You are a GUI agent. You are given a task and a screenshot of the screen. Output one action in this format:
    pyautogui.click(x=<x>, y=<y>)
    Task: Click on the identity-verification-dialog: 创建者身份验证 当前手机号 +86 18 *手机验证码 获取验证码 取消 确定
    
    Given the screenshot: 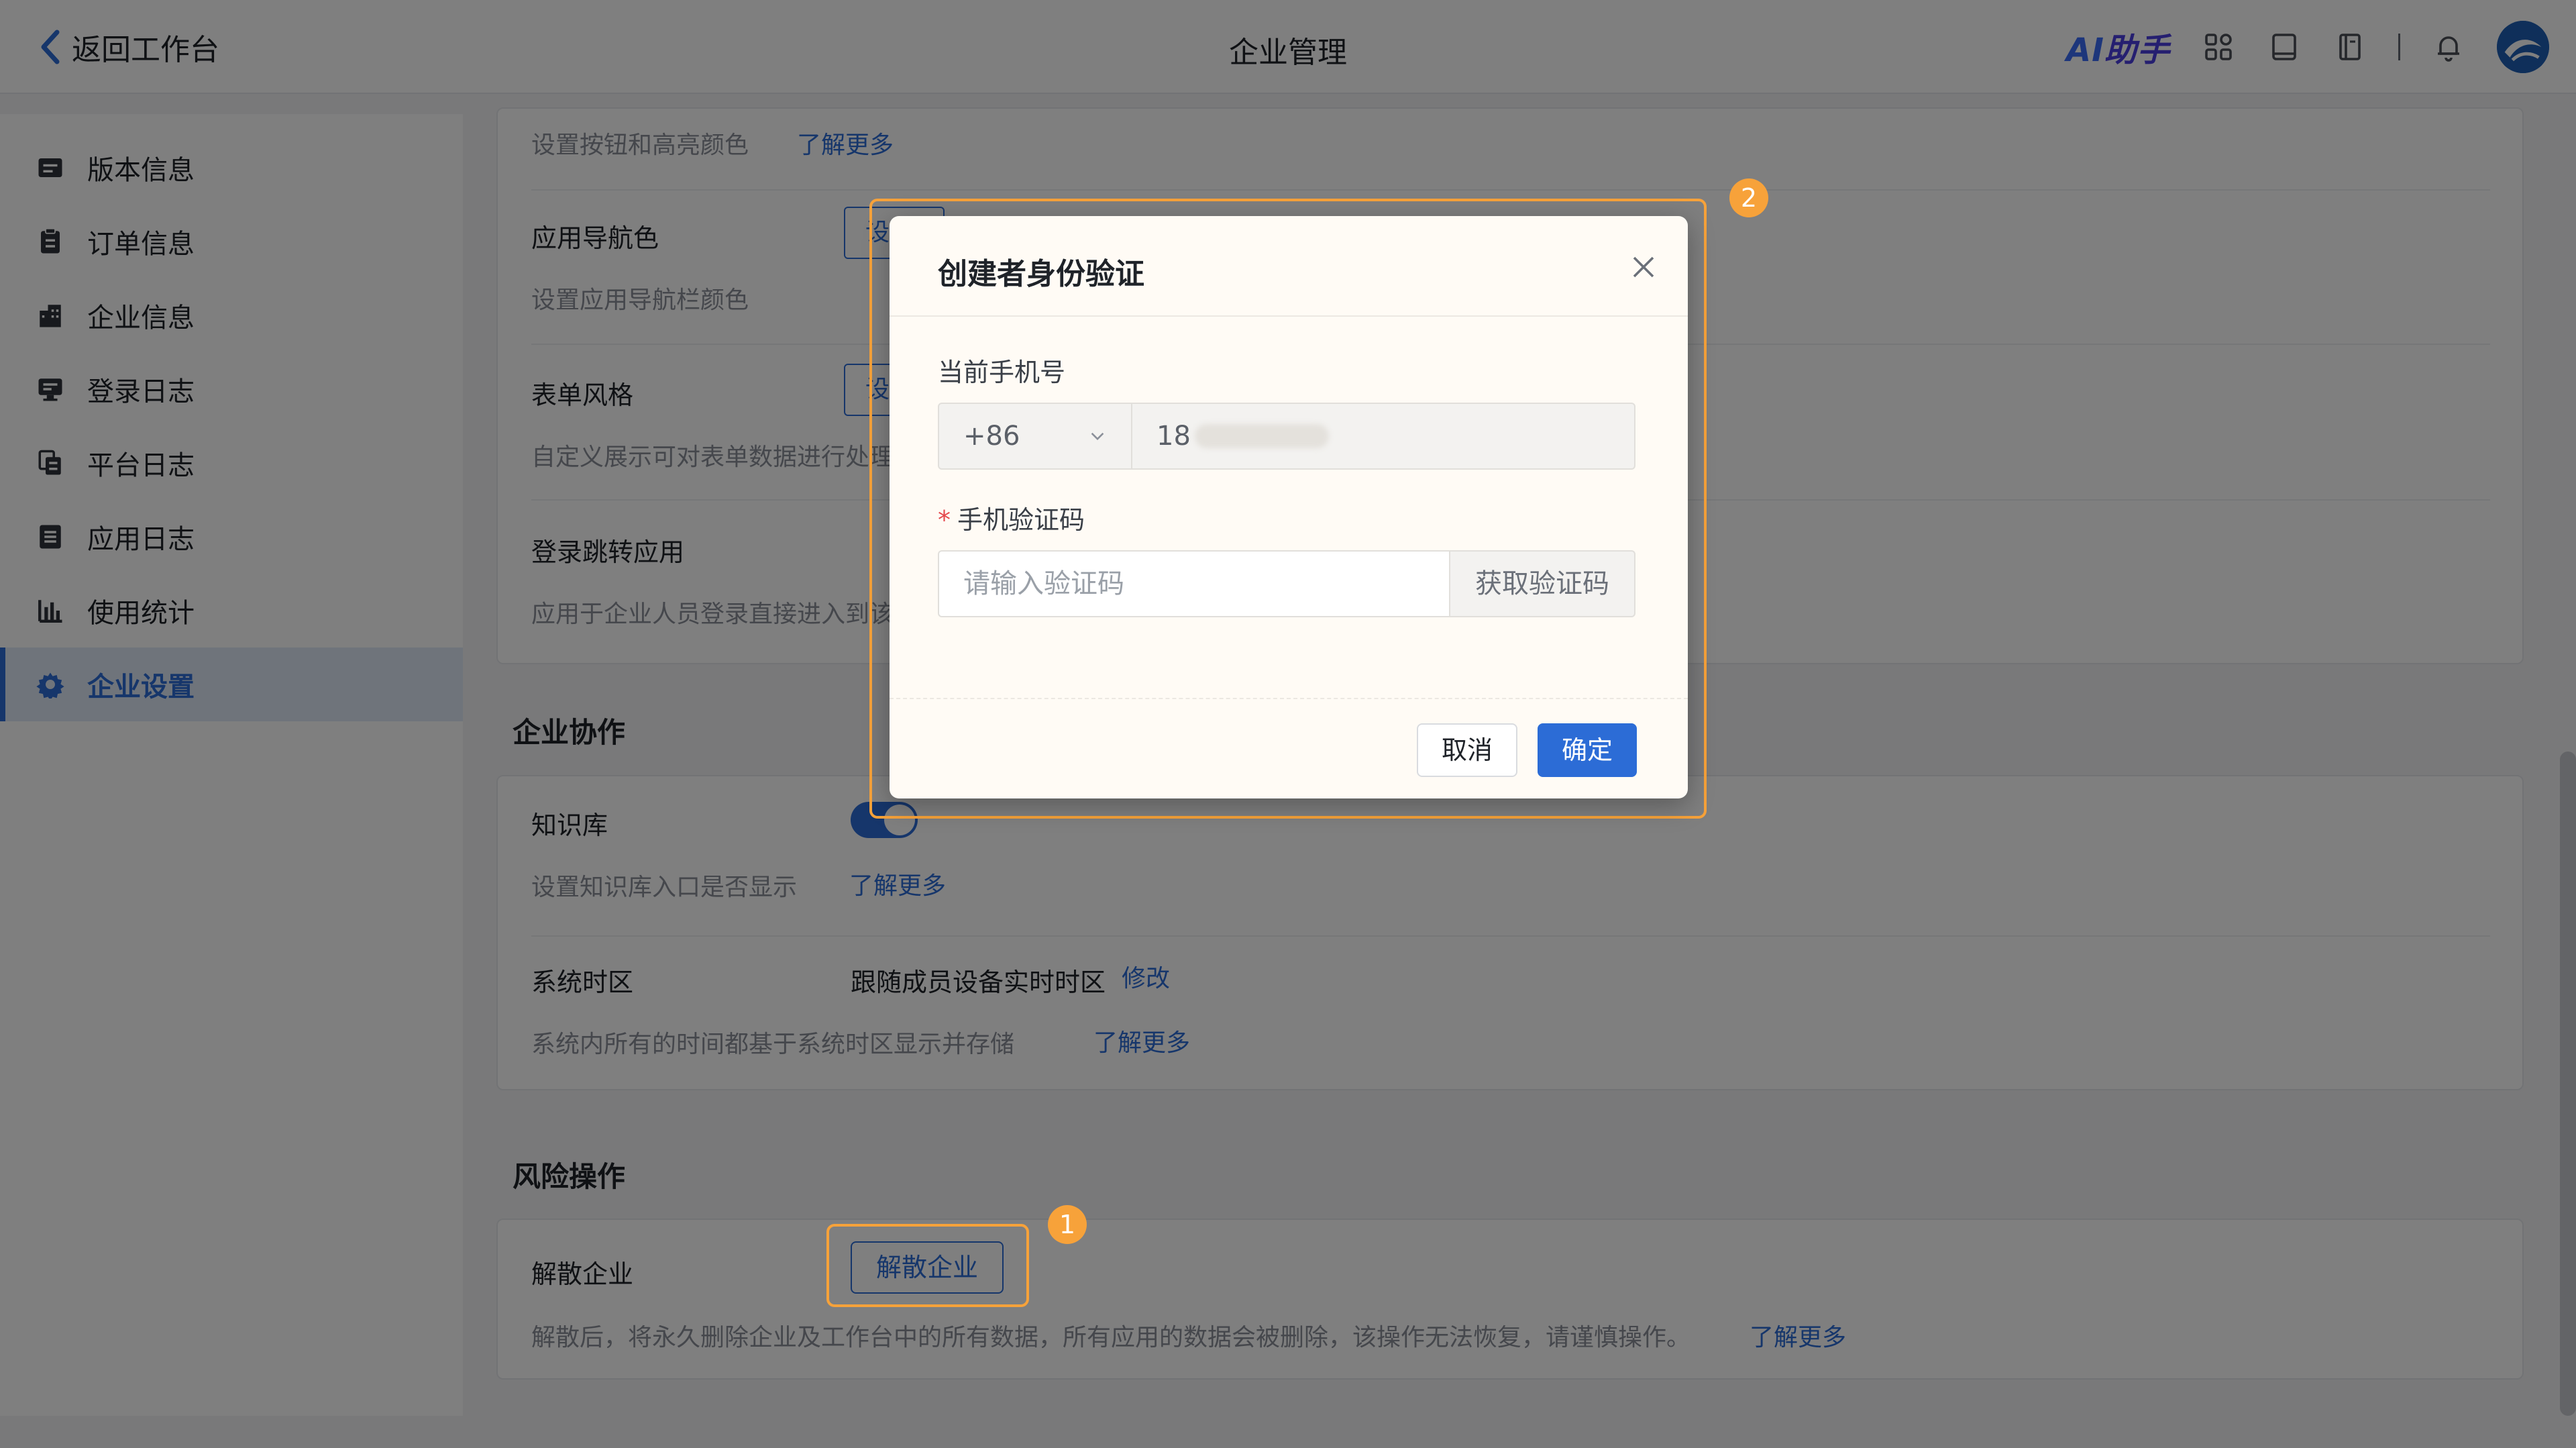 What is the action you would take?
    pyautogui.click(x=1289, y=507)
    